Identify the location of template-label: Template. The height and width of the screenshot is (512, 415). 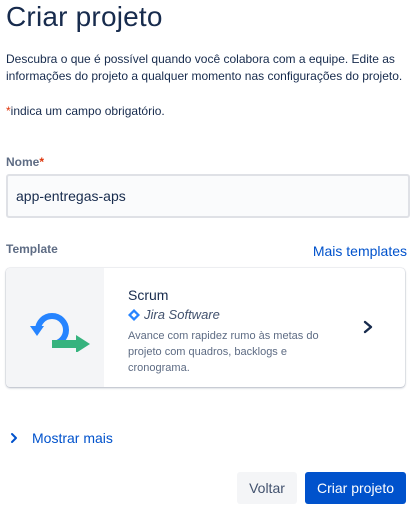
(32, 249).